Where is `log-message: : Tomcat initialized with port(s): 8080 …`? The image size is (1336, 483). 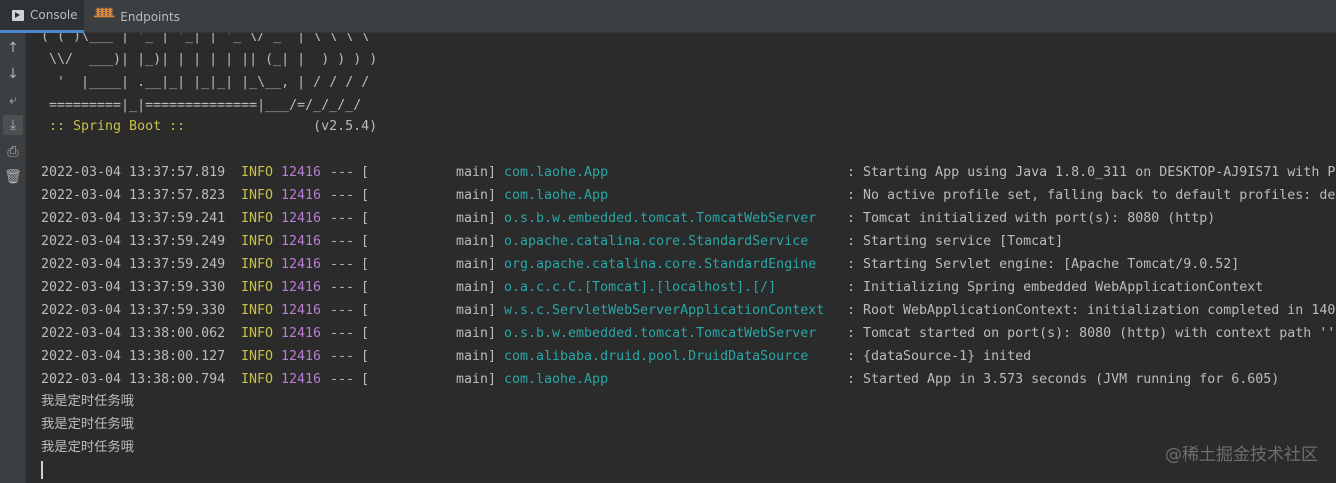
log-message: : Tomcat initialized with port(s): 8080 … is located at coordinates (1031, 218).